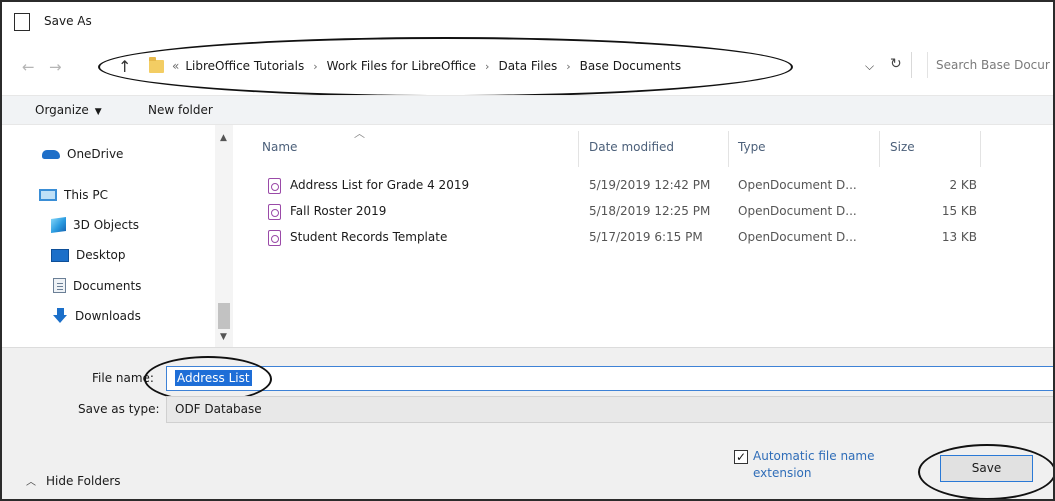 This screenshot has width=1055, height=501. What do you see at coordinates (650, 211) in the screenshot?
I see `file-date: 5/18/2019 12:25 PM` at bounding box center [650, 211].